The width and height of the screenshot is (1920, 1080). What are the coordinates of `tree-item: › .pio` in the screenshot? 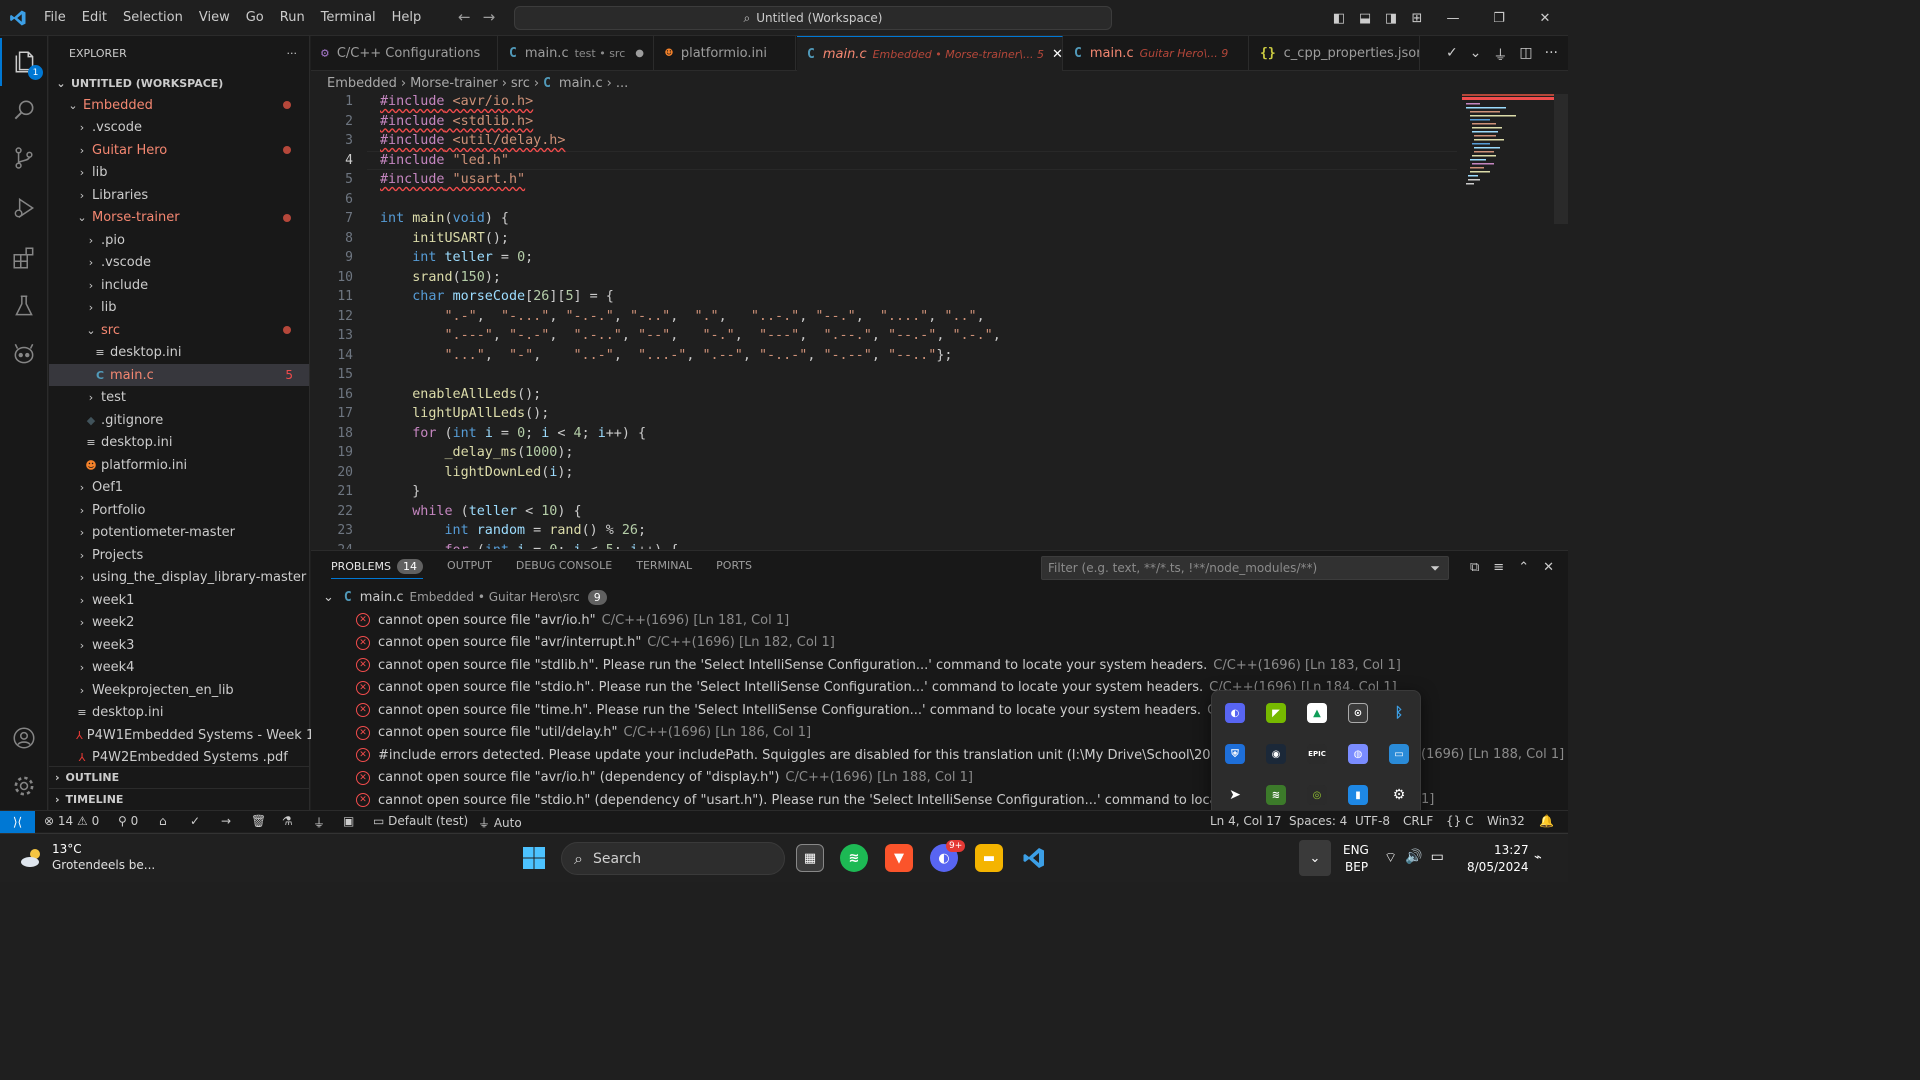 It's located at (179, 240).